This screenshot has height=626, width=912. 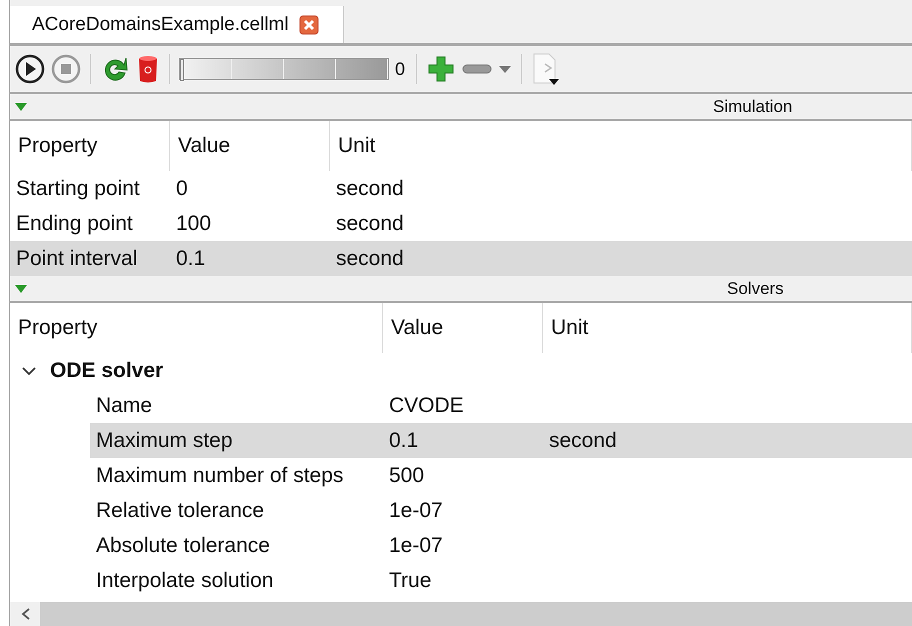 What do you see at coordinates (501, 545) in the screenshot?
I see `property-row: Absolute tolerance 1e-07` at bounding box center [501, 545].